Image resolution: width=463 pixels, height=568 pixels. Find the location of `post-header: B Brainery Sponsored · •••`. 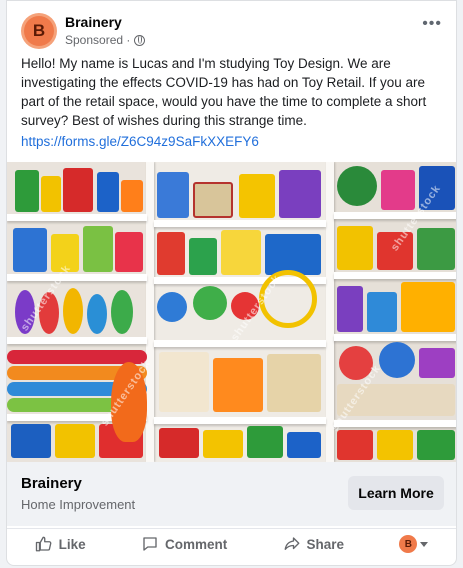

post-header: B Brainery Sponsored · ••• is located at coordinates (231, 26).